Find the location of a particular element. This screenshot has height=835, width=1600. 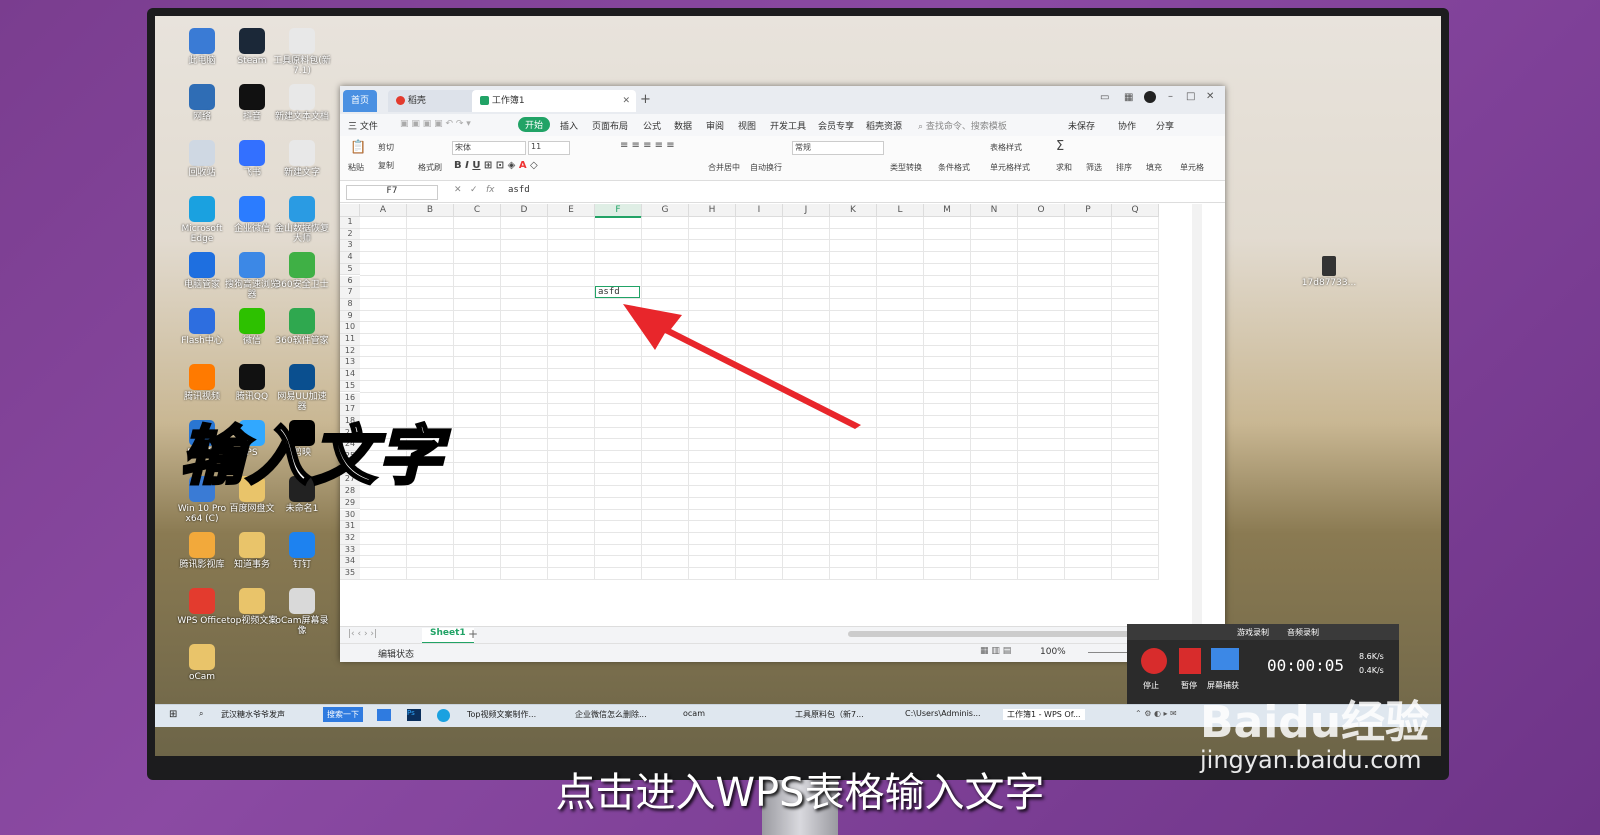

taskbar-search-button: 搜索一下 is located at coordinates (343, 714).